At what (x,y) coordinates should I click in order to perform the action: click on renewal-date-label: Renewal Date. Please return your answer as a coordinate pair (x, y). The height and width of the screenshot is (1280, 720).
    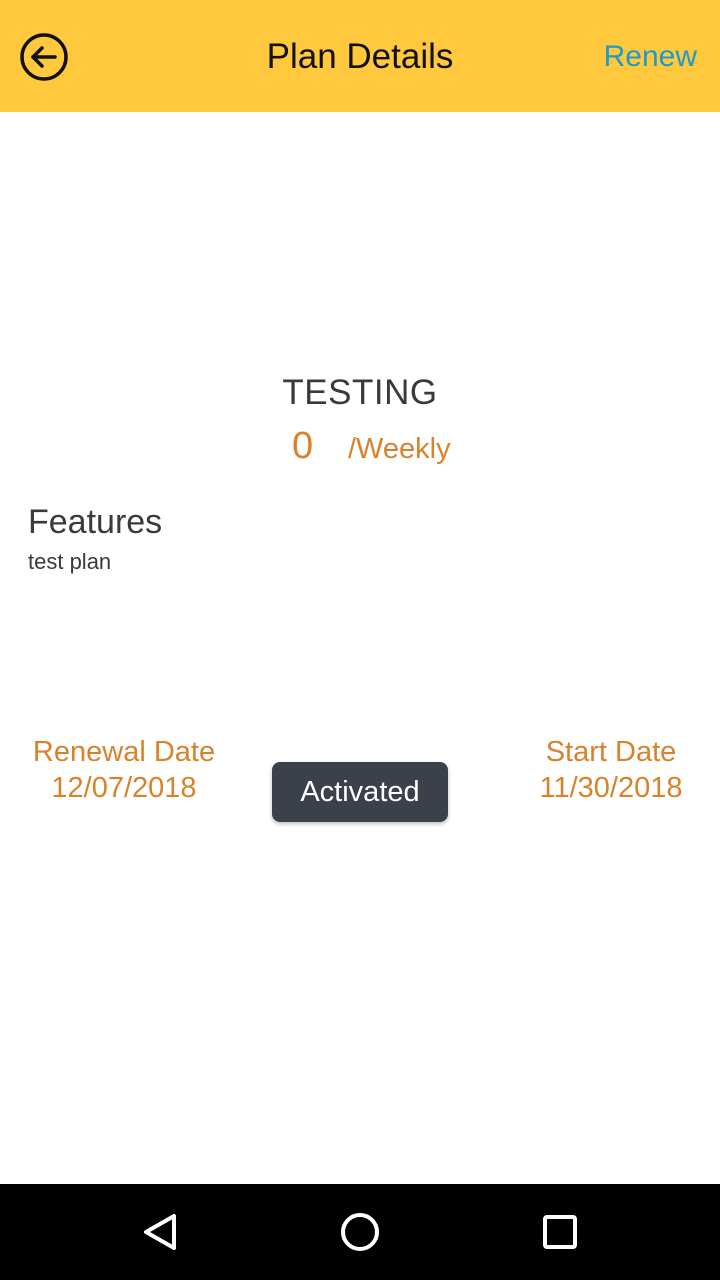
    Looking at the image, I should click on (124, 752).